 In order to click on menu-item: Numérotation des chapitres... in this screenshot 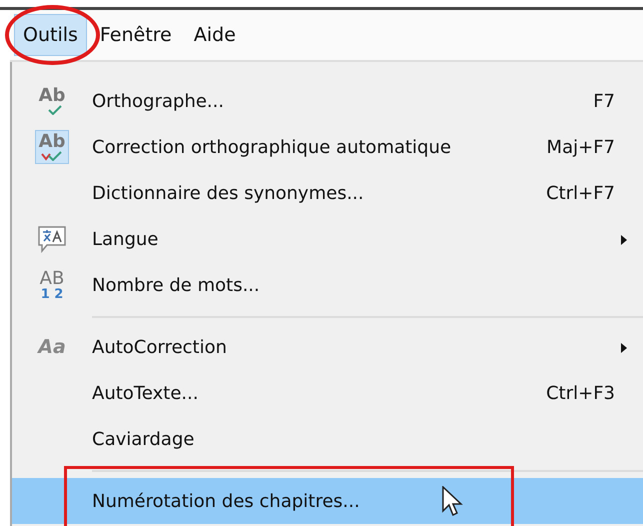, I will do `click(327, 501)`.